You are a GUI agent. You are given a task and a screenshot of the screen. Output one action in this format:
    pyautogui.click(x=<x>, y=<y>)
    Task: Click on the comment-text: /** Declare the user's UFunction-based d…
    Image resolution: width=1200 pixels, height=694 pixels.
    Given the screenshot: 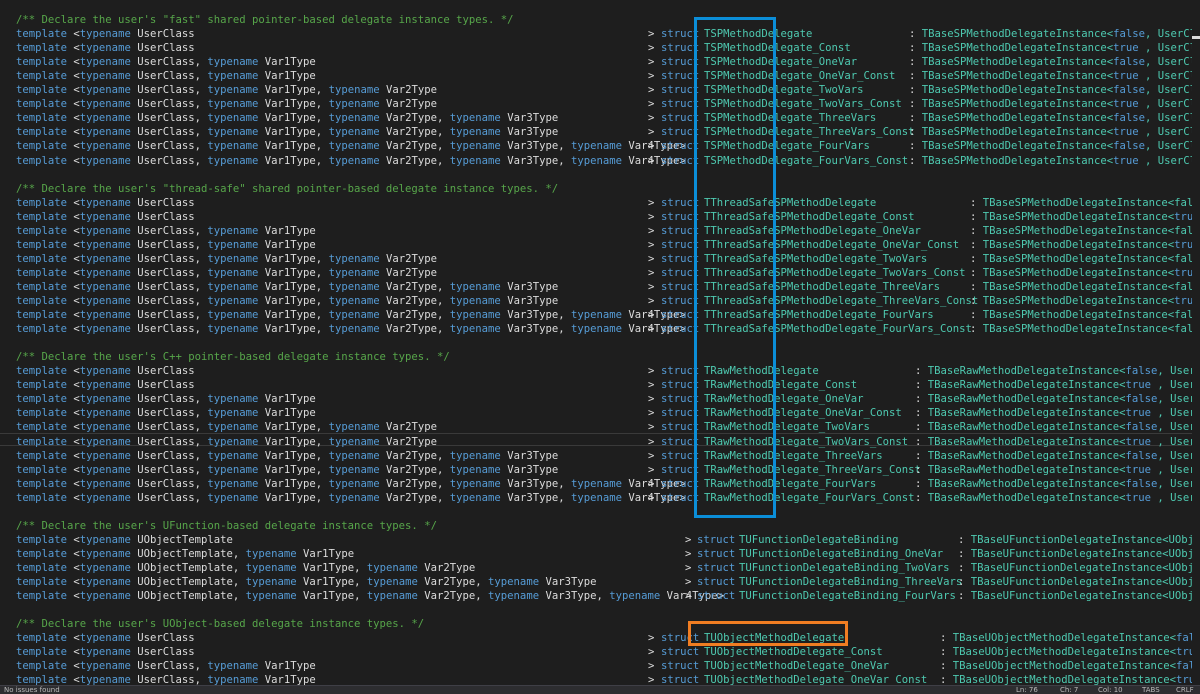 What is the action you would take?
    pyautogui.click(x=226, y=525)
    